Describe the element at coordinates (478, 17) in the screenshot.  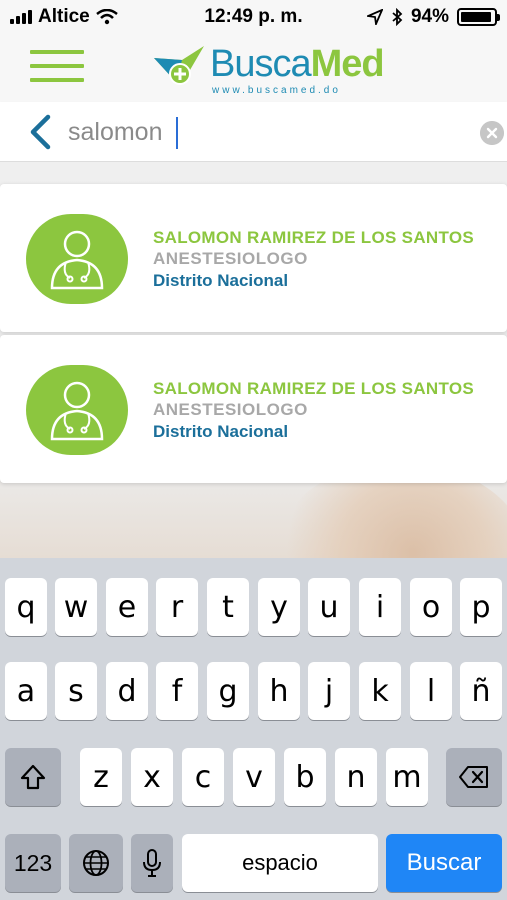
I see `battery-icon` at that location.